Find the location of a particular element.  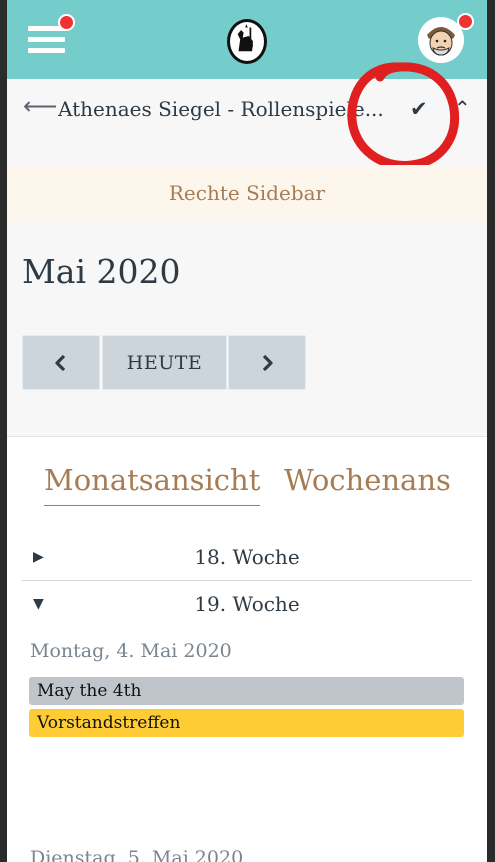

today-button: HEUTE is located at coordinates (164, 362).